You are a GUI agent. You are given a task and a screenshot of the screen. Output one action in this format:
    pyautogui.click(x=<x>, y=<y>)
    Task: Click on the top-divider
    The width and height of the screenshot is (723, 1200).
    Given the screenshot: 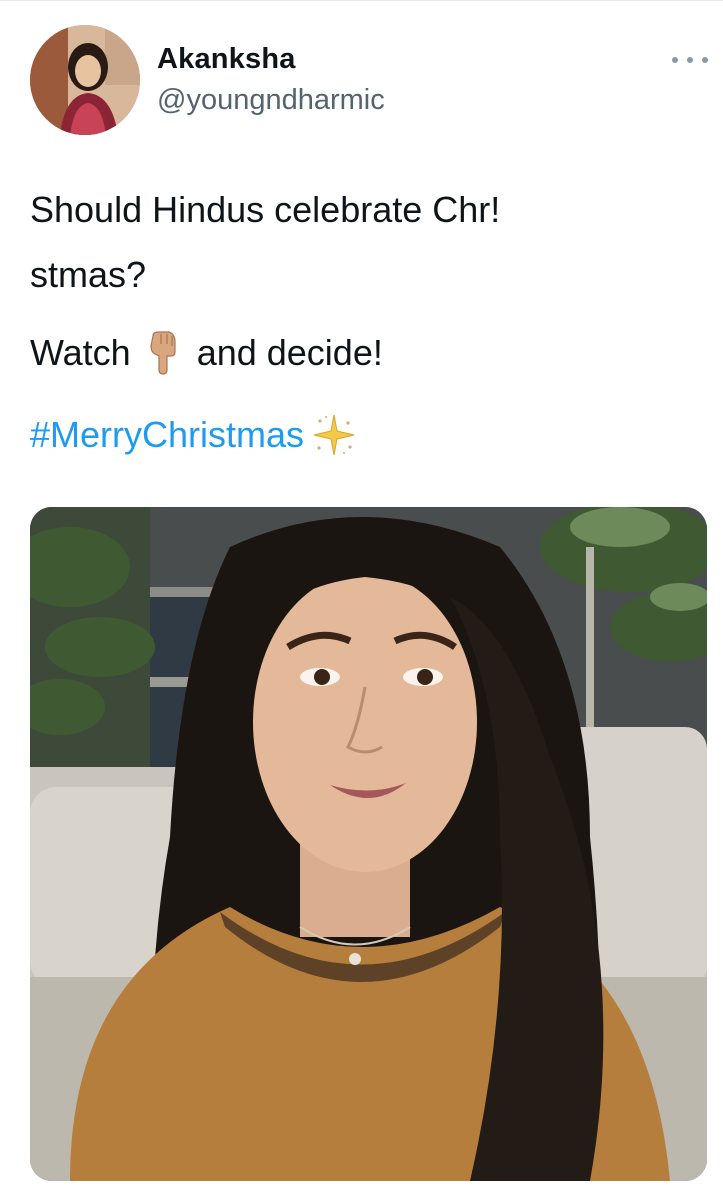 What is the action you would take?
    pyautogui.click(x=361, y=0)
    